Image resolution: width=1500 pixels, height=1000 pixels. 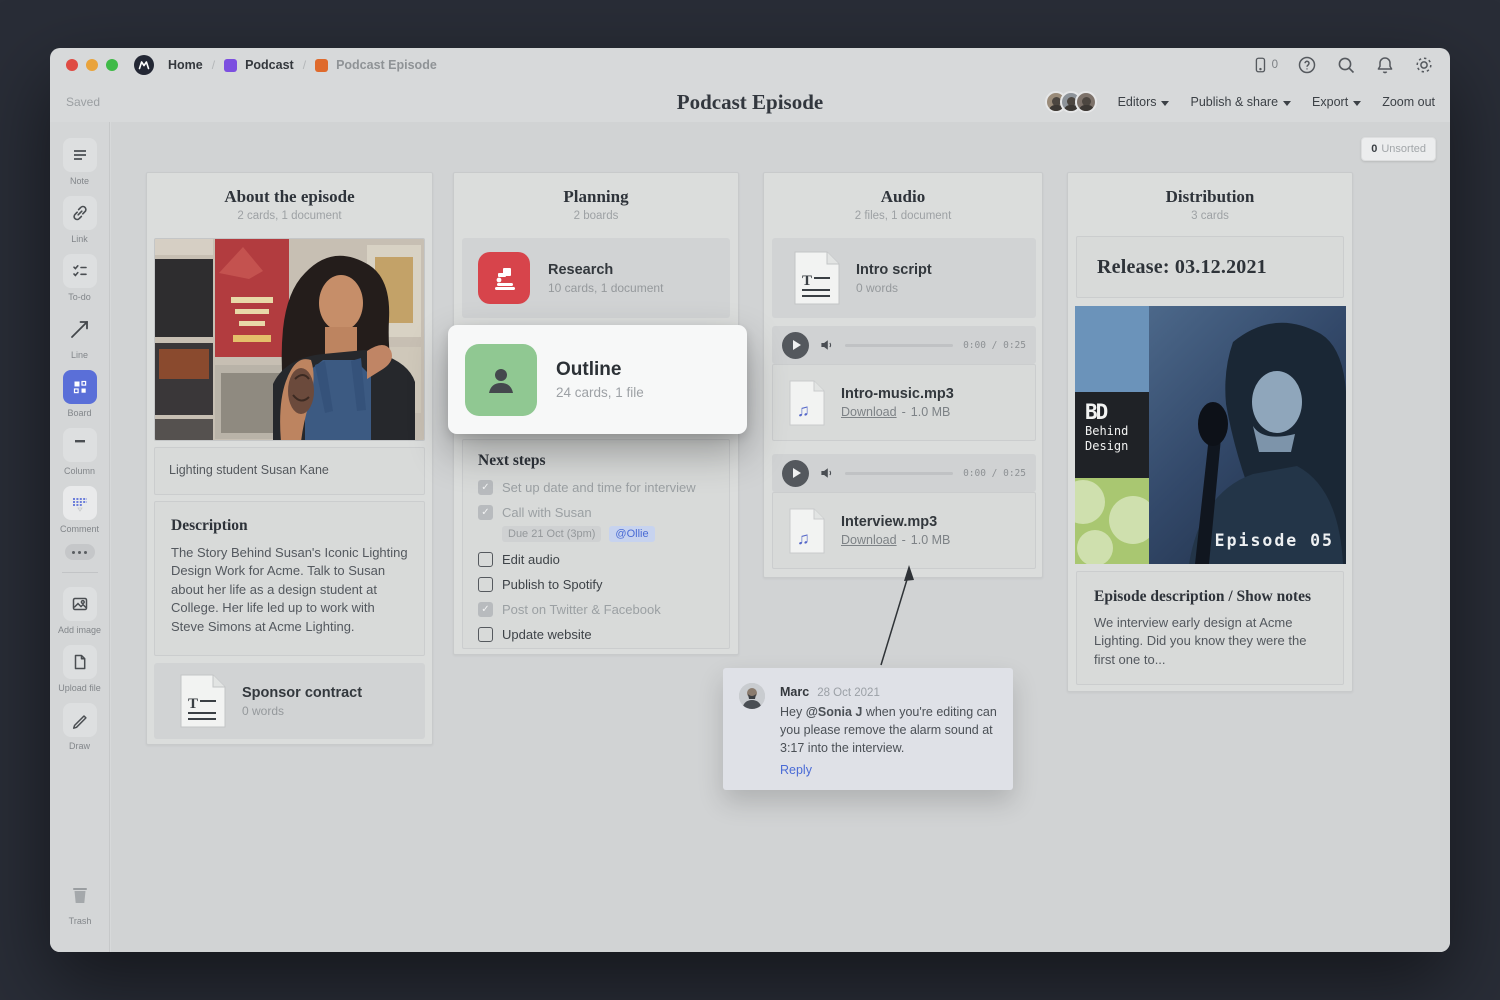 What do you see at coordinates (231, 65) in the screenshot?
I see `podcast-board-icon` at bounding box center [231, 65].